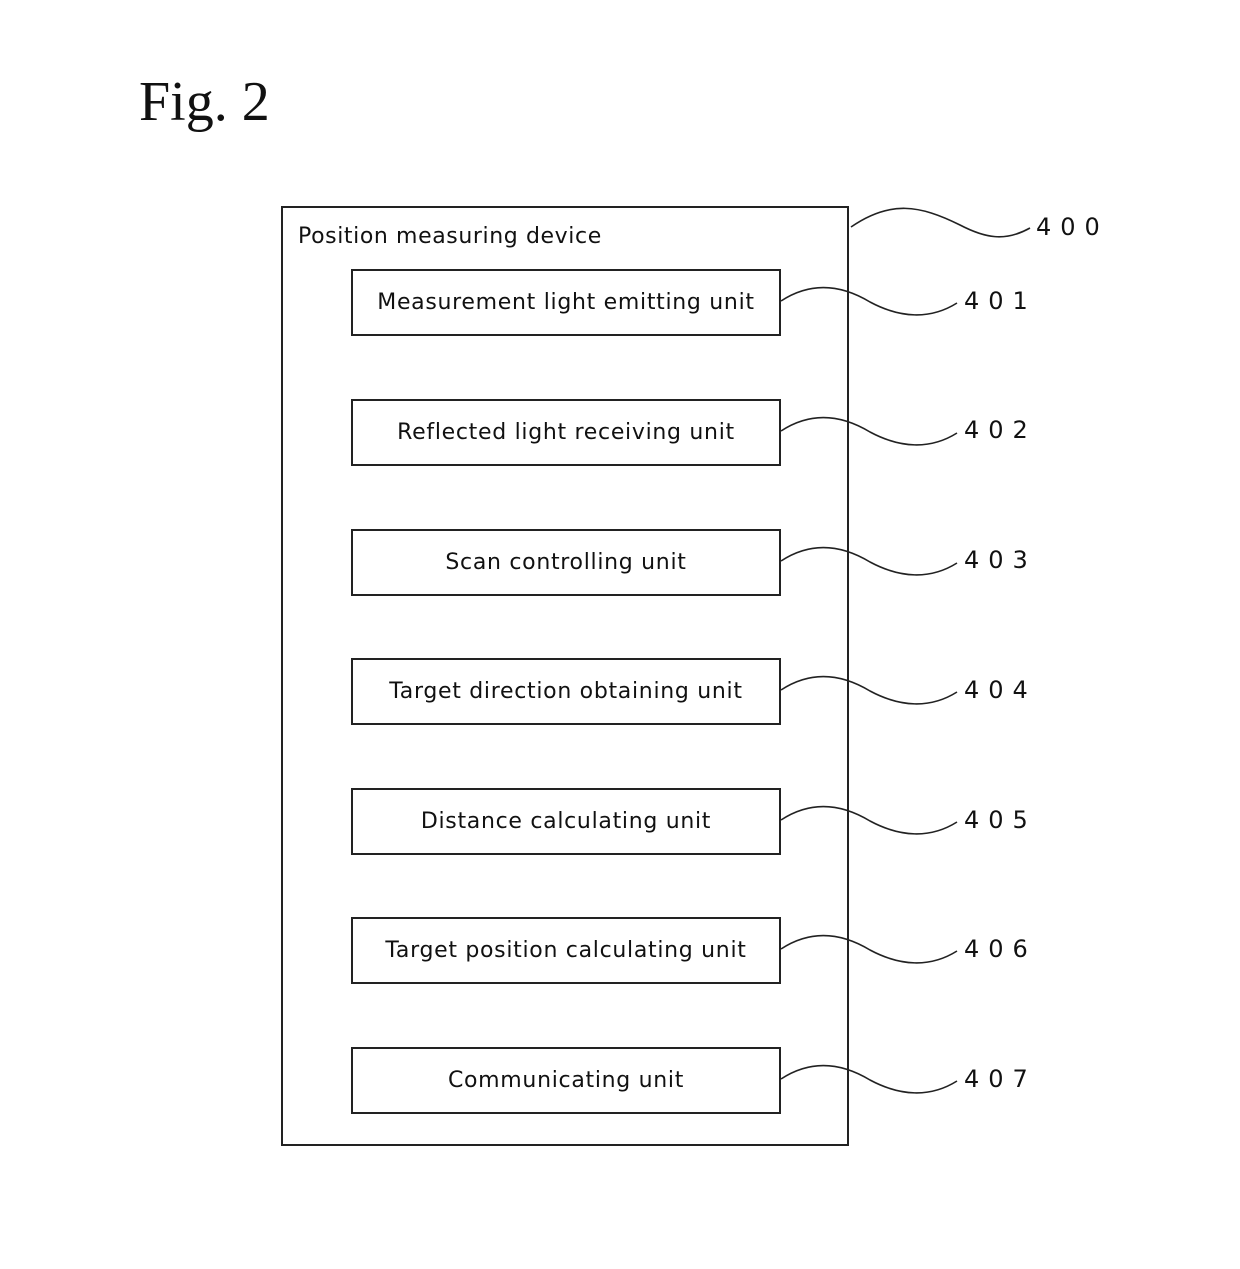 Image resolution: width=1240 pixels, height=1269 pixels. What do you see at coordinates (1000, 560) in the screenshot?
I see `ref-numeral-403: 403` at bounding box center [1000, 560].